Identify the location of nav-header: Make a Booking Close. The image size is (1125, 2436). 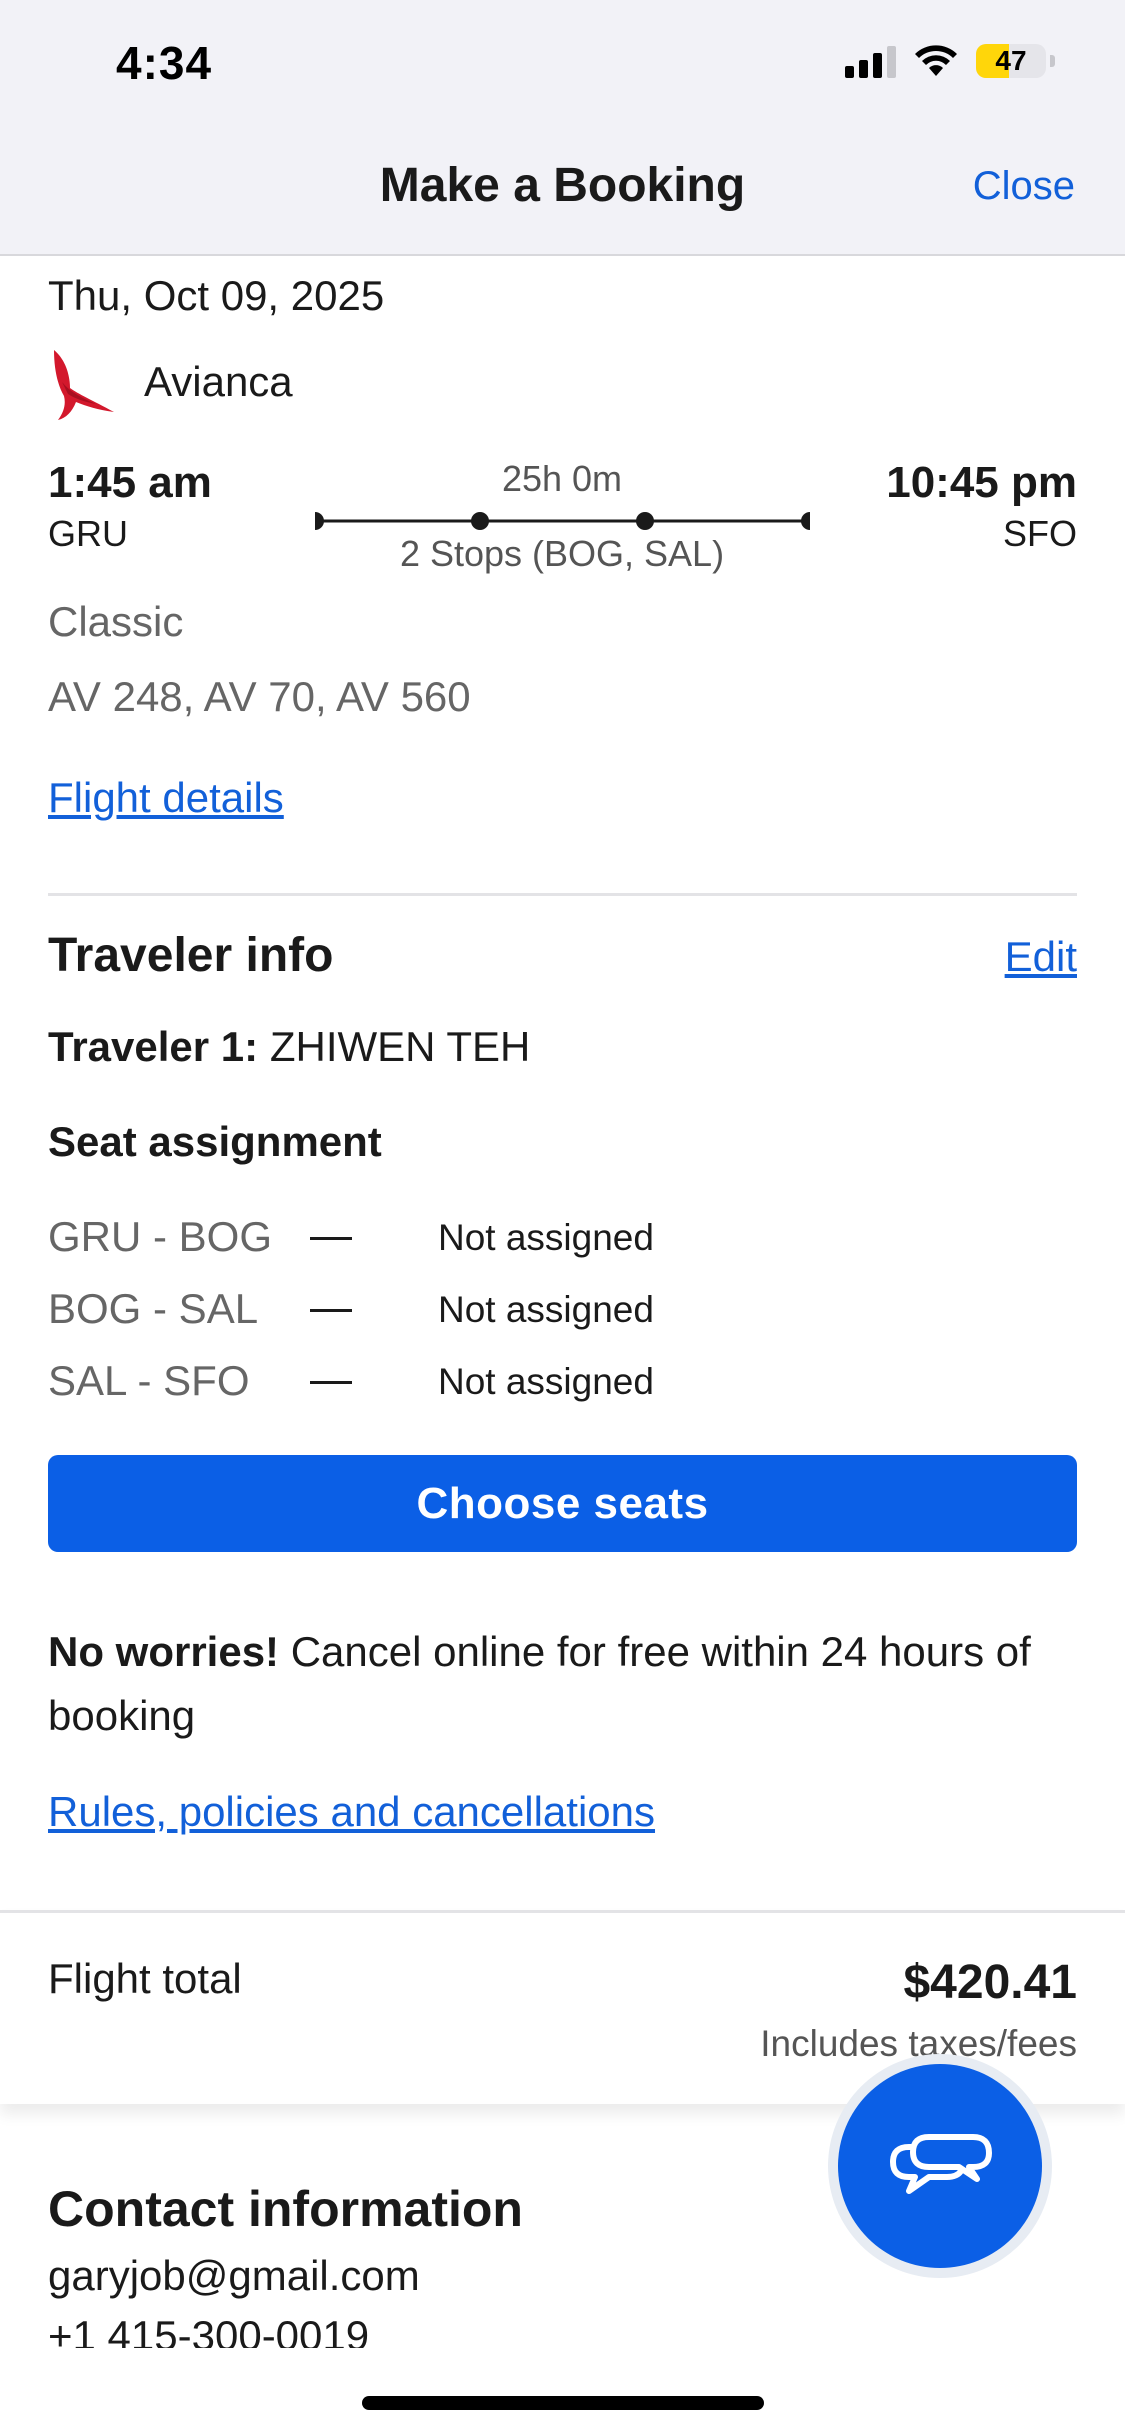
(562, 194).